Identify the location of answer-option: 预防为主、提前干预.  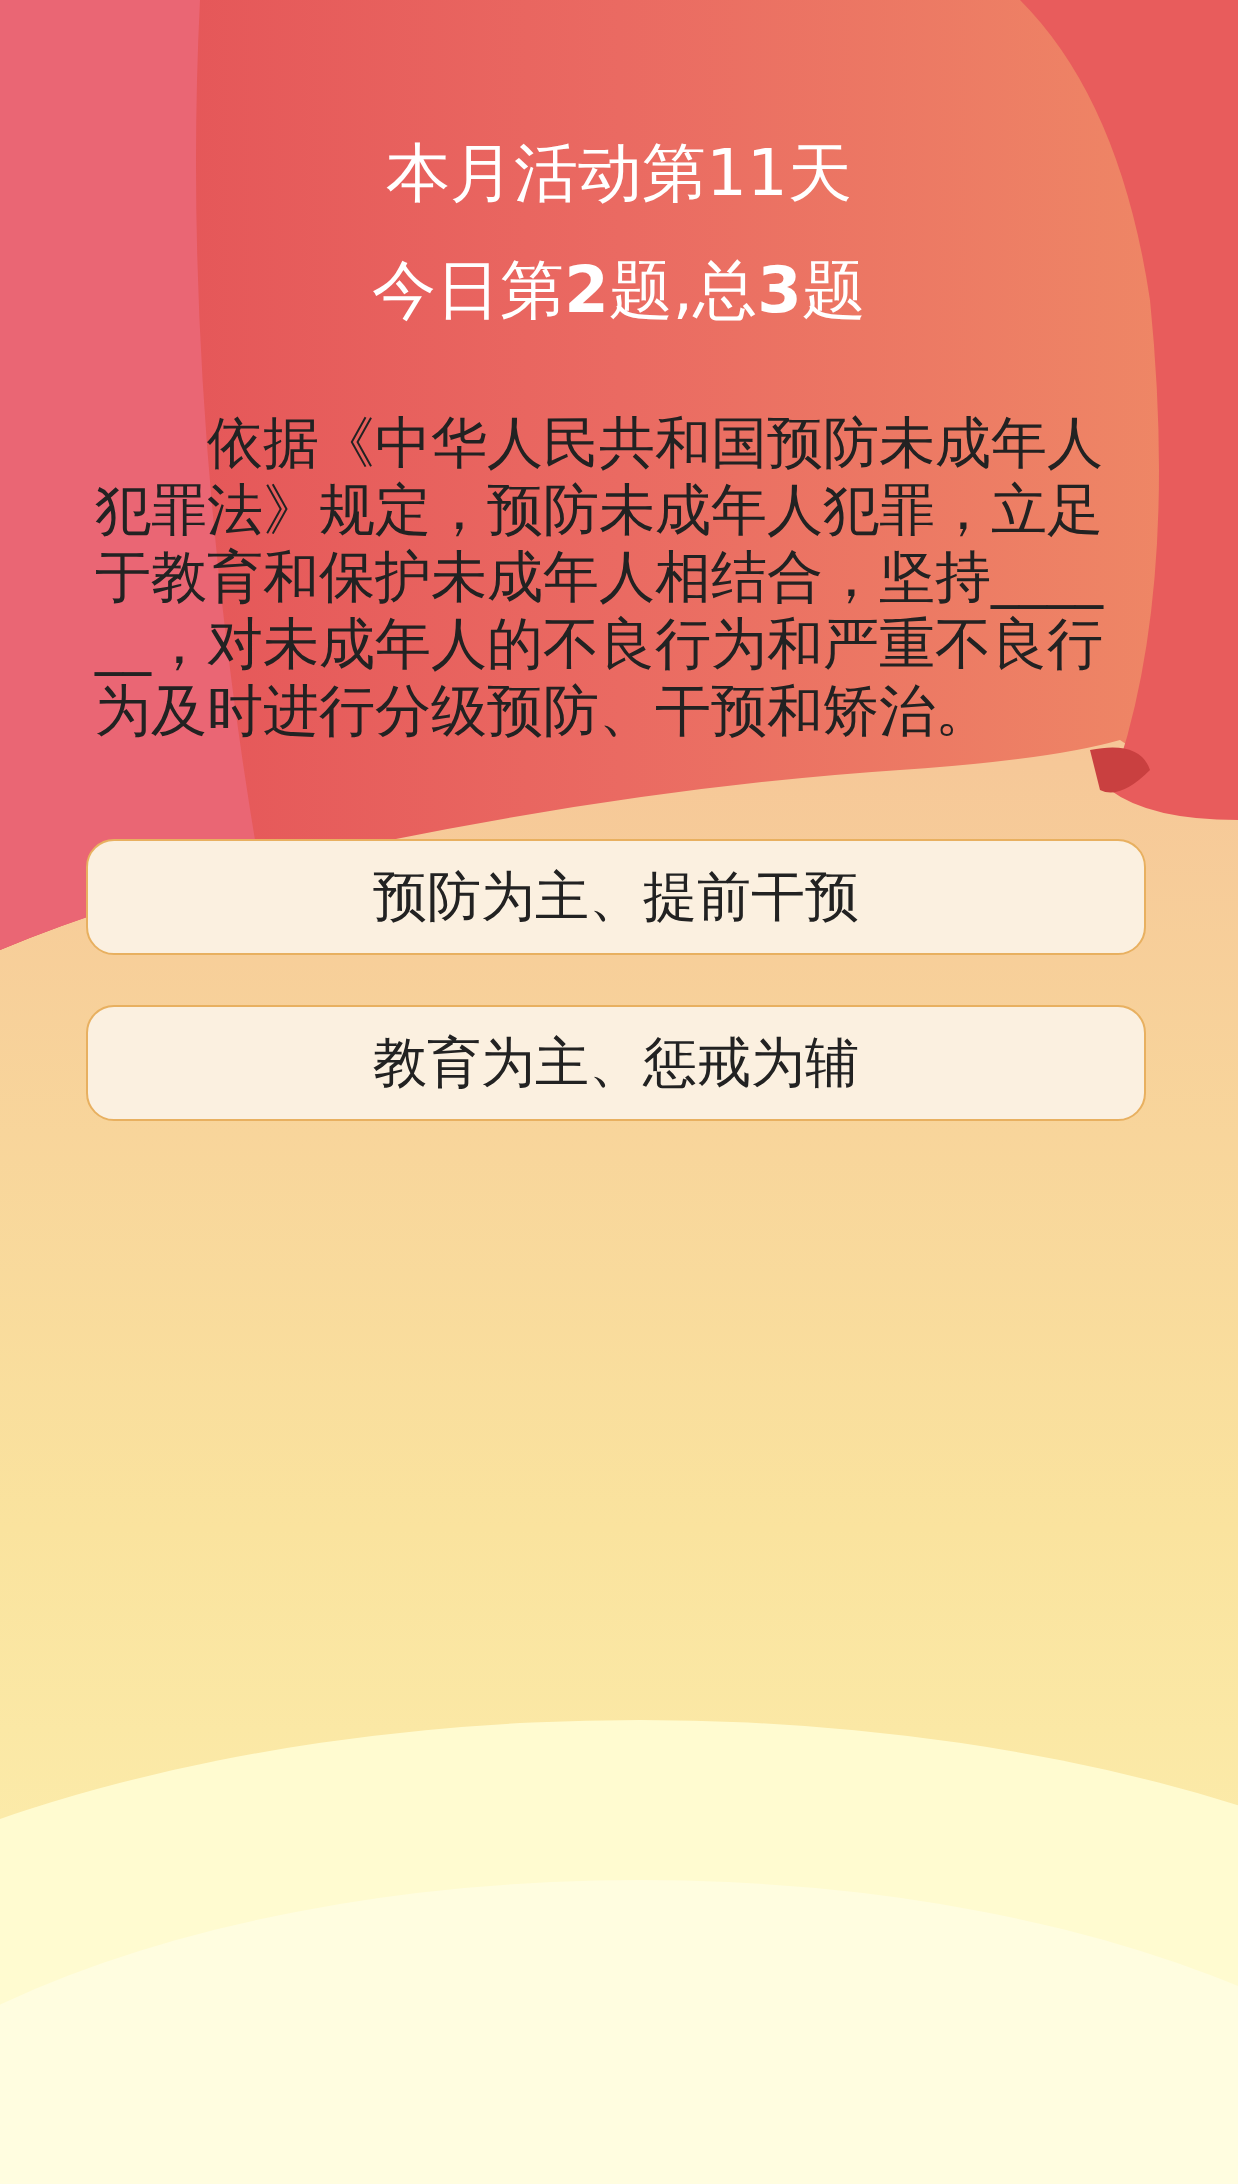
(616, 896).